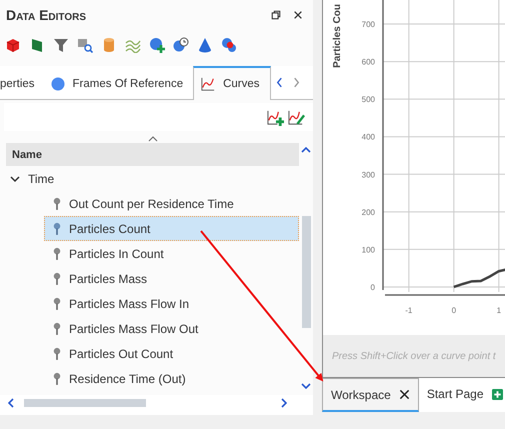  Describe the element at coordinates (306, 386) in the screenshot. I see `scroll-down-icon` at that location.